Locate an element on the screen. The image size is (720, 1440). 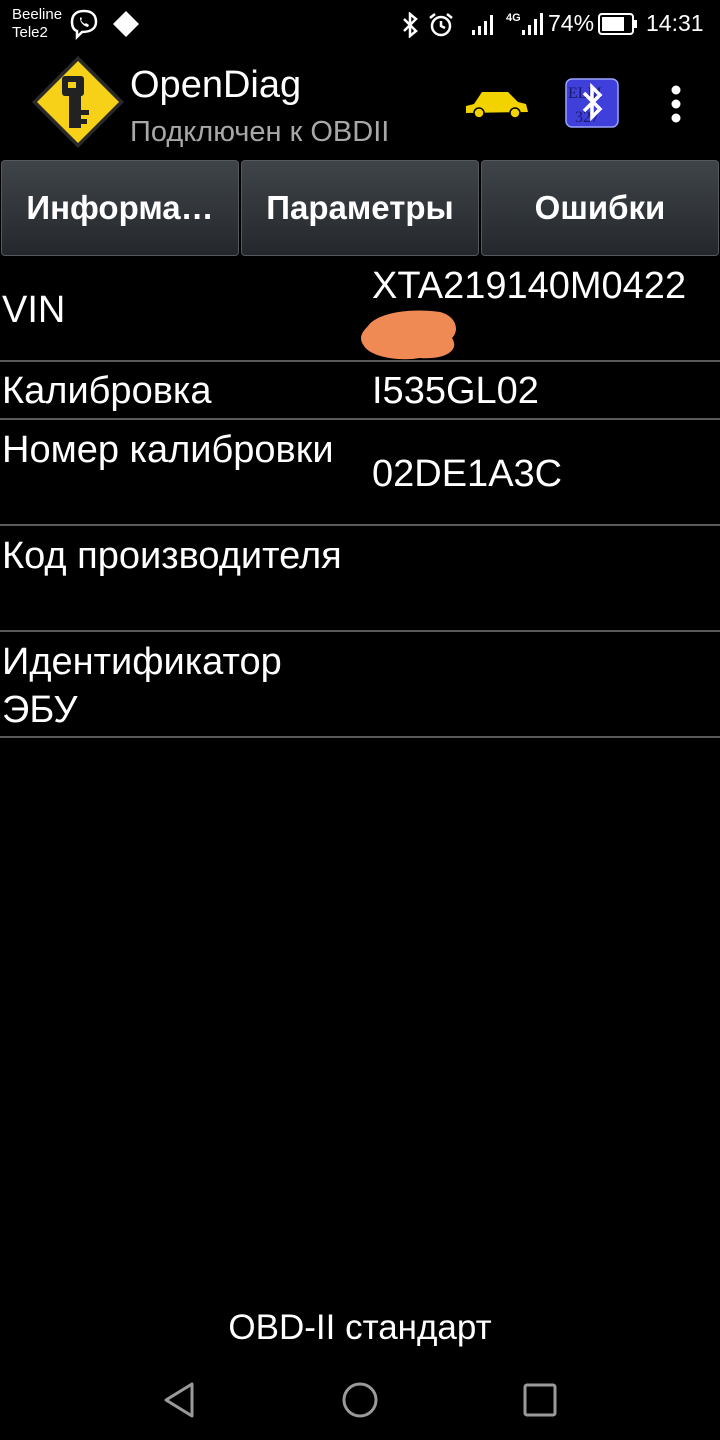
info-row-vin: VIN XTA219140M0422 is located at coordinates (360, 309).